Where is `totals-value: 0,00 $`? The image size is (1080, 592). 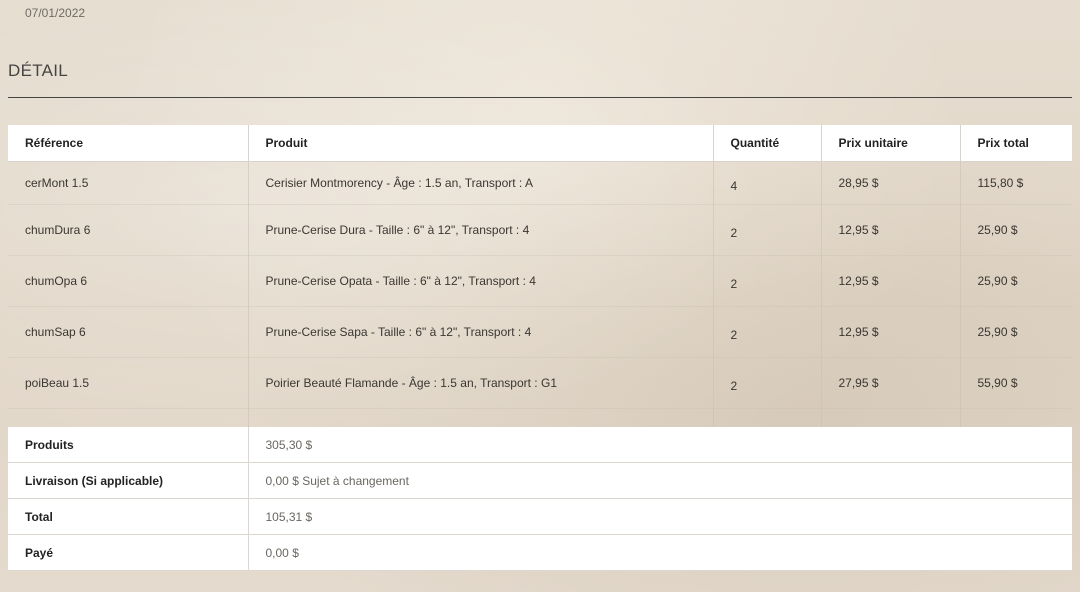 totals-value: 0,00 $ is located at coordinates (660, 552).